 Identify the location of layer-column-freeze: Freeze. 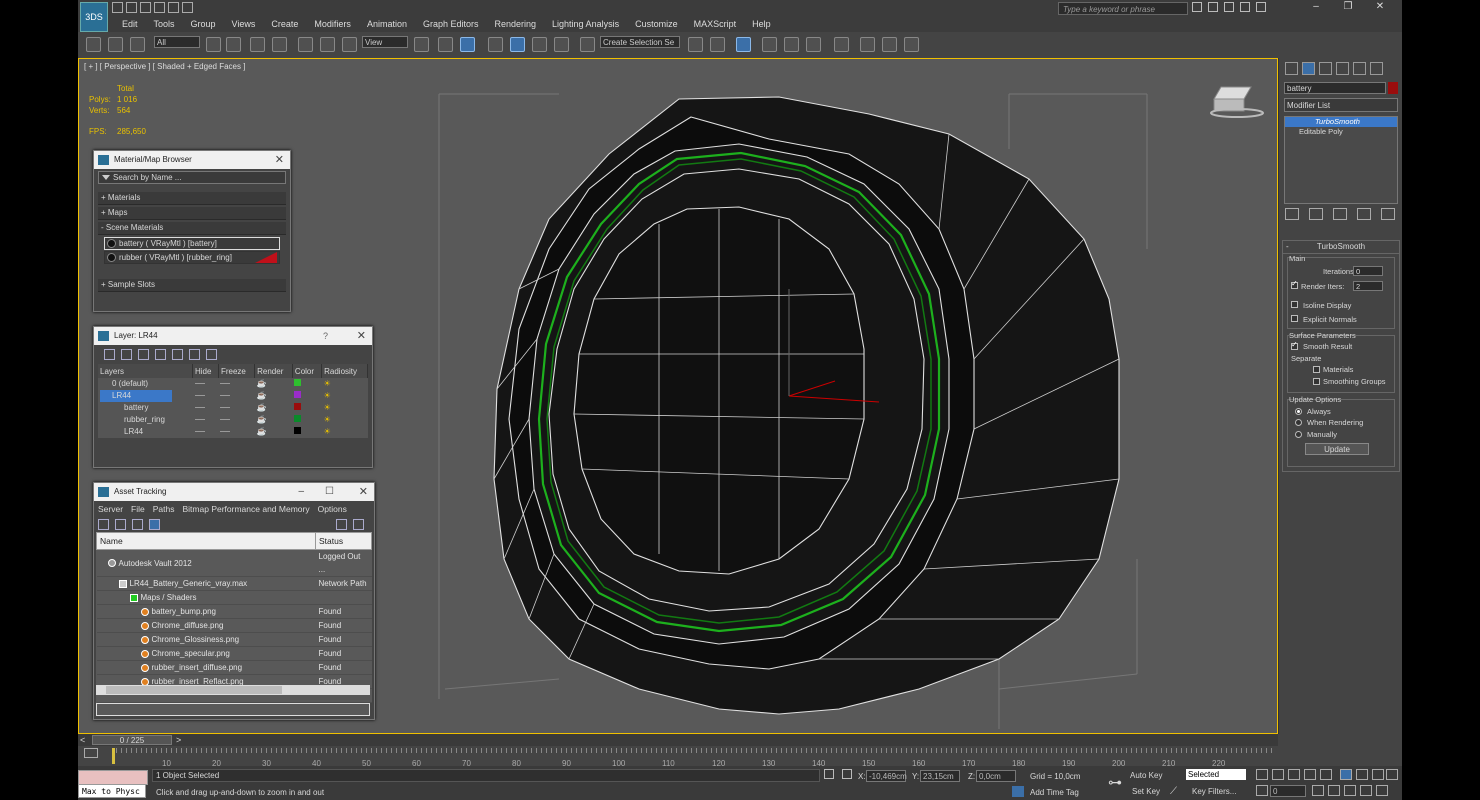
(237, 371).